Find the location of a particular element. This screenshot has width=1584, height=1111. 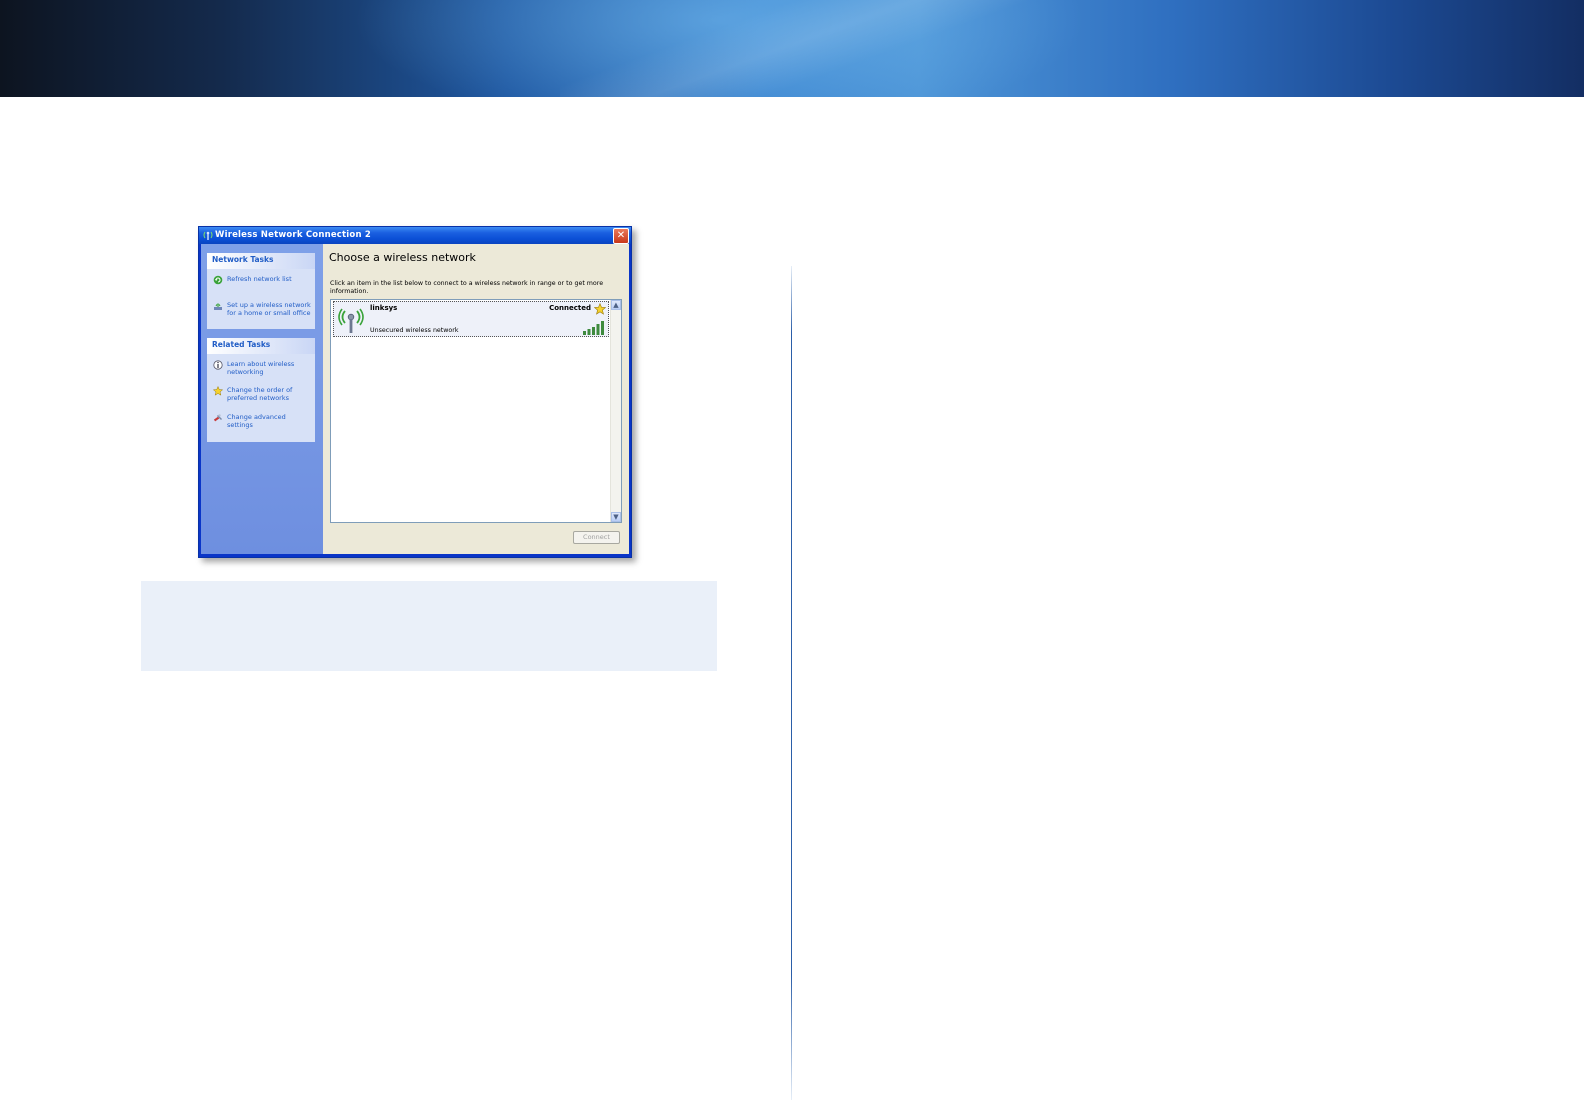

learn-about-wireless-label: Learn about wireless networking is located at coordinates (261, 368).